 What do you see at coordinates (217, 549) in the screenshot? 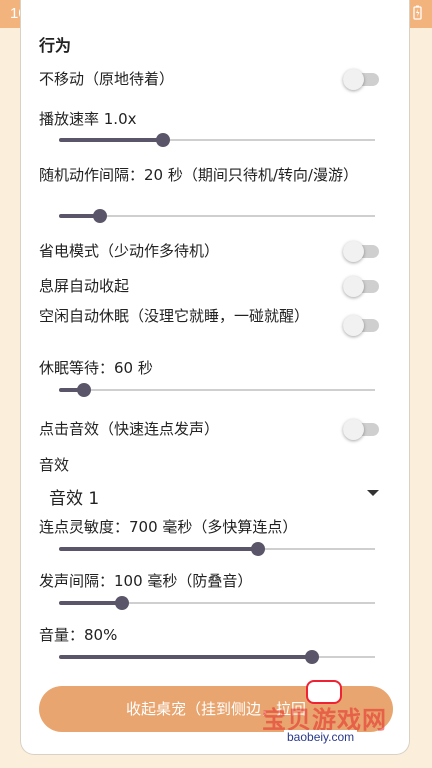
I see `tap-sensitivity-slider` at bounding box center [217, 549].